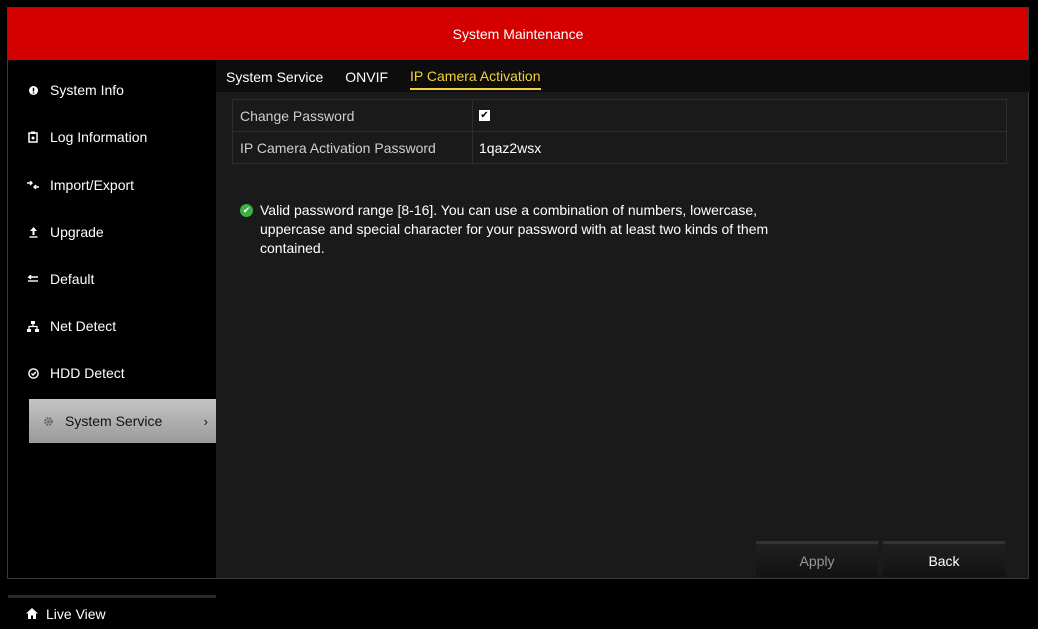 This screenshot has width=1038, height=629. Describe the element at coordinates (246, 210) in the screenshot. I see `check-circle-icon: ✔` at that location.